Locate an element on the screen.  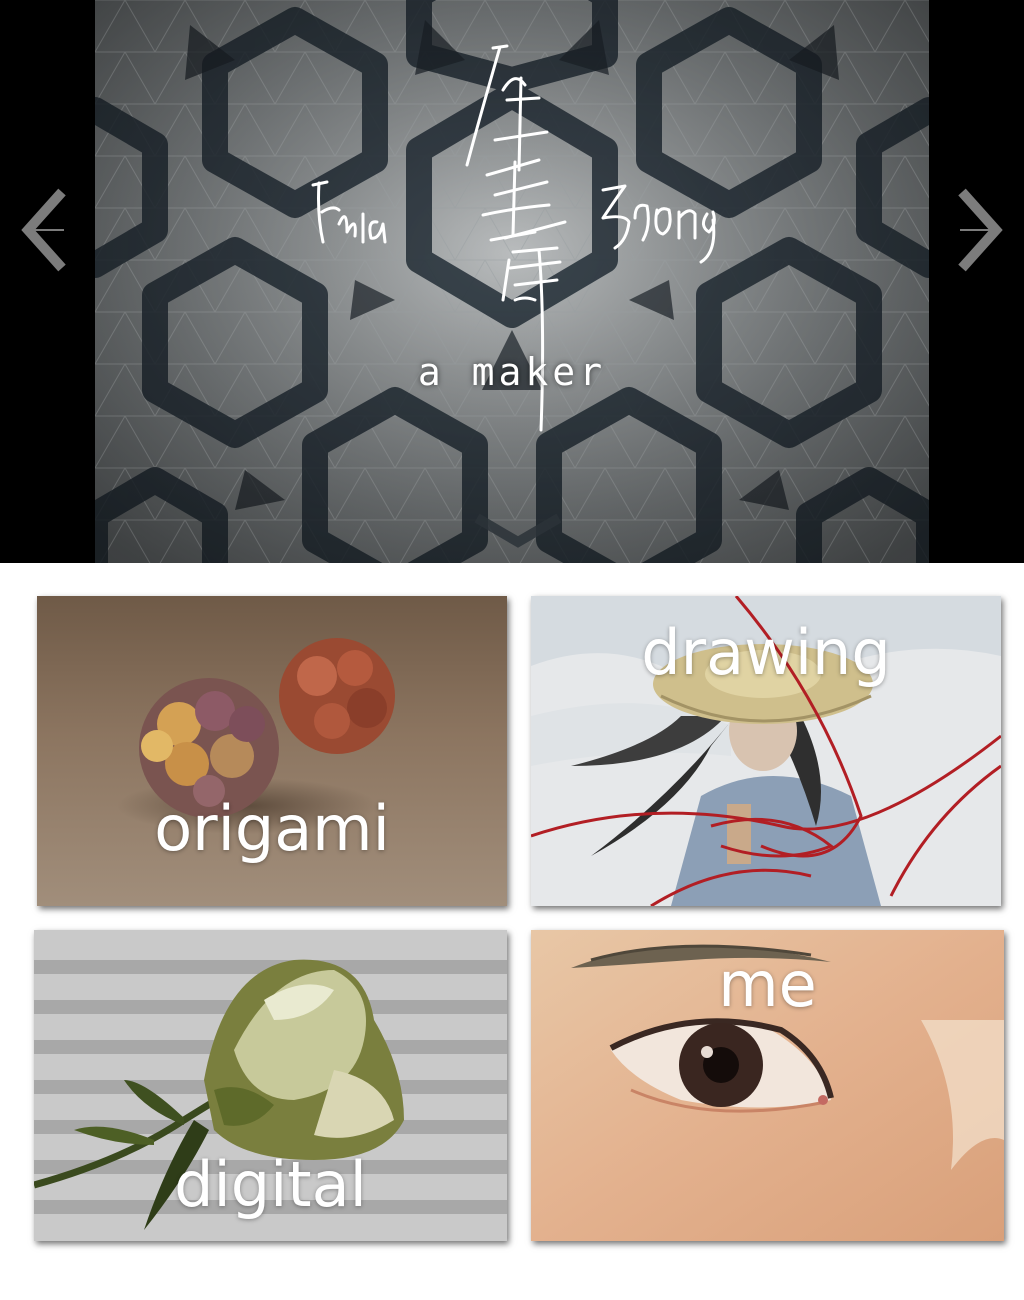
chevron-right-icon is located at coordinates (980, 233).